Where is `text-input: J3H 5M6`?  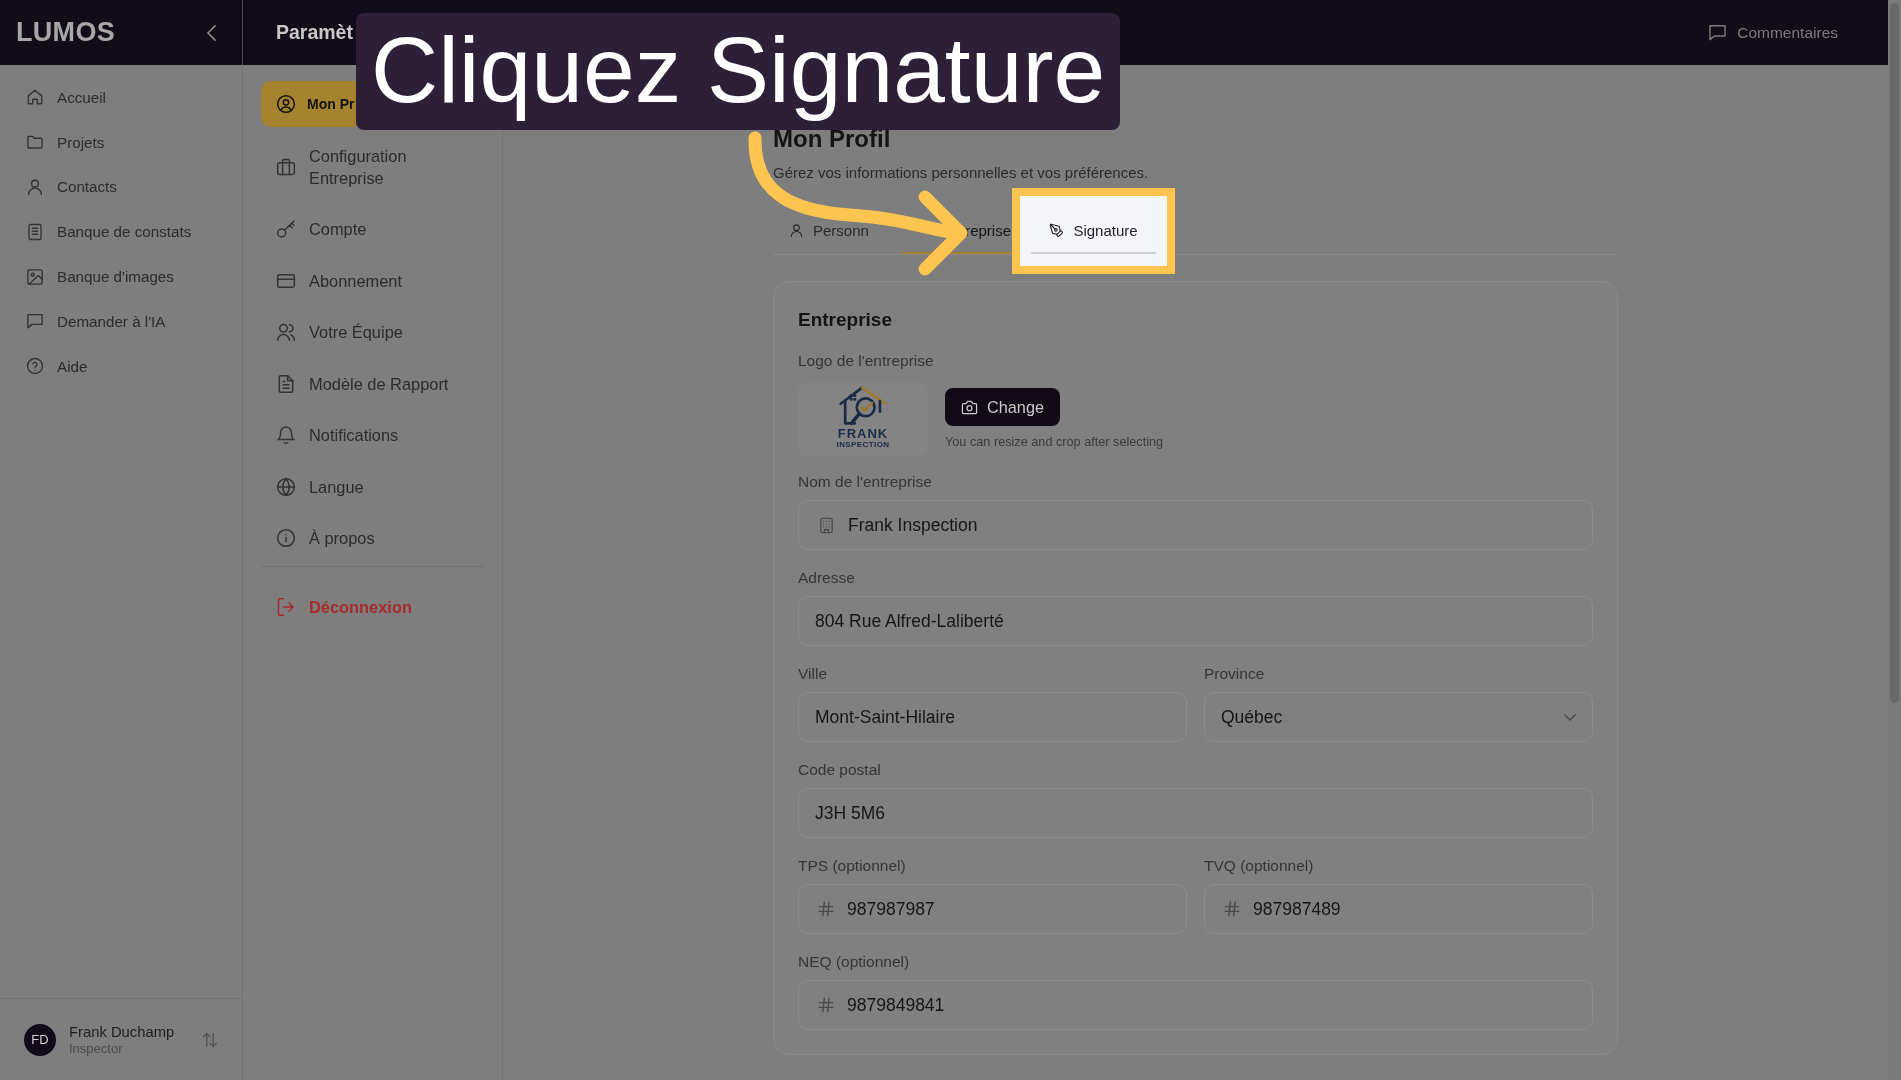
text-input: J3H 5M6 is located at coordinates (1195, 813).